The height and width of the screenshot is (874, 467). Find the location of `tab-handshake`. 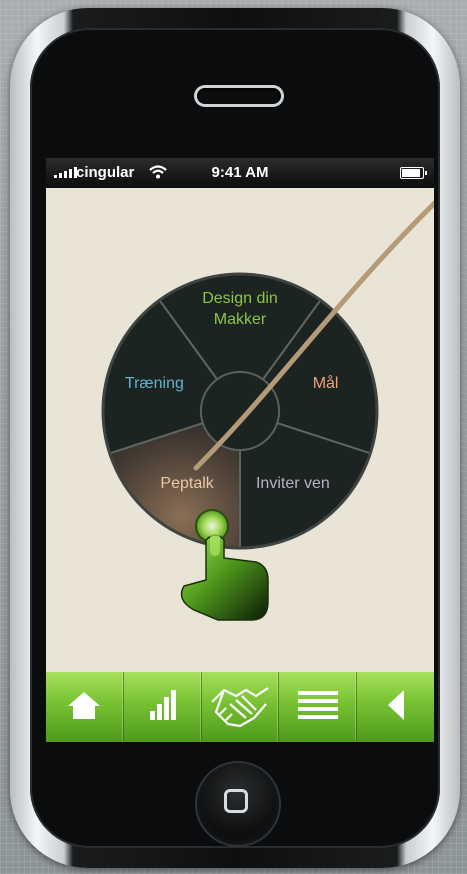

tab-handshake is located at coordinates (241, 707).